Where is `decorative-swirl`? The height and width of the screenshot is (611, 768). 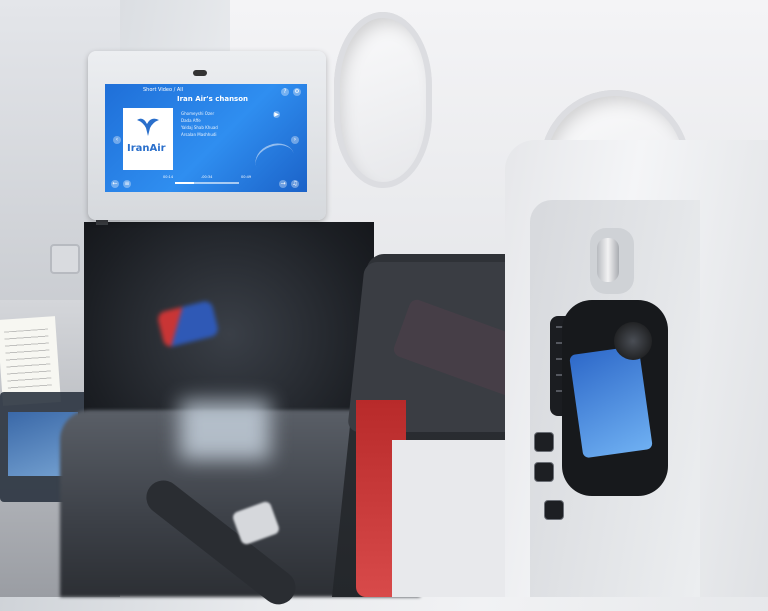 decorative-swirl is located at coordinates (275, 160).